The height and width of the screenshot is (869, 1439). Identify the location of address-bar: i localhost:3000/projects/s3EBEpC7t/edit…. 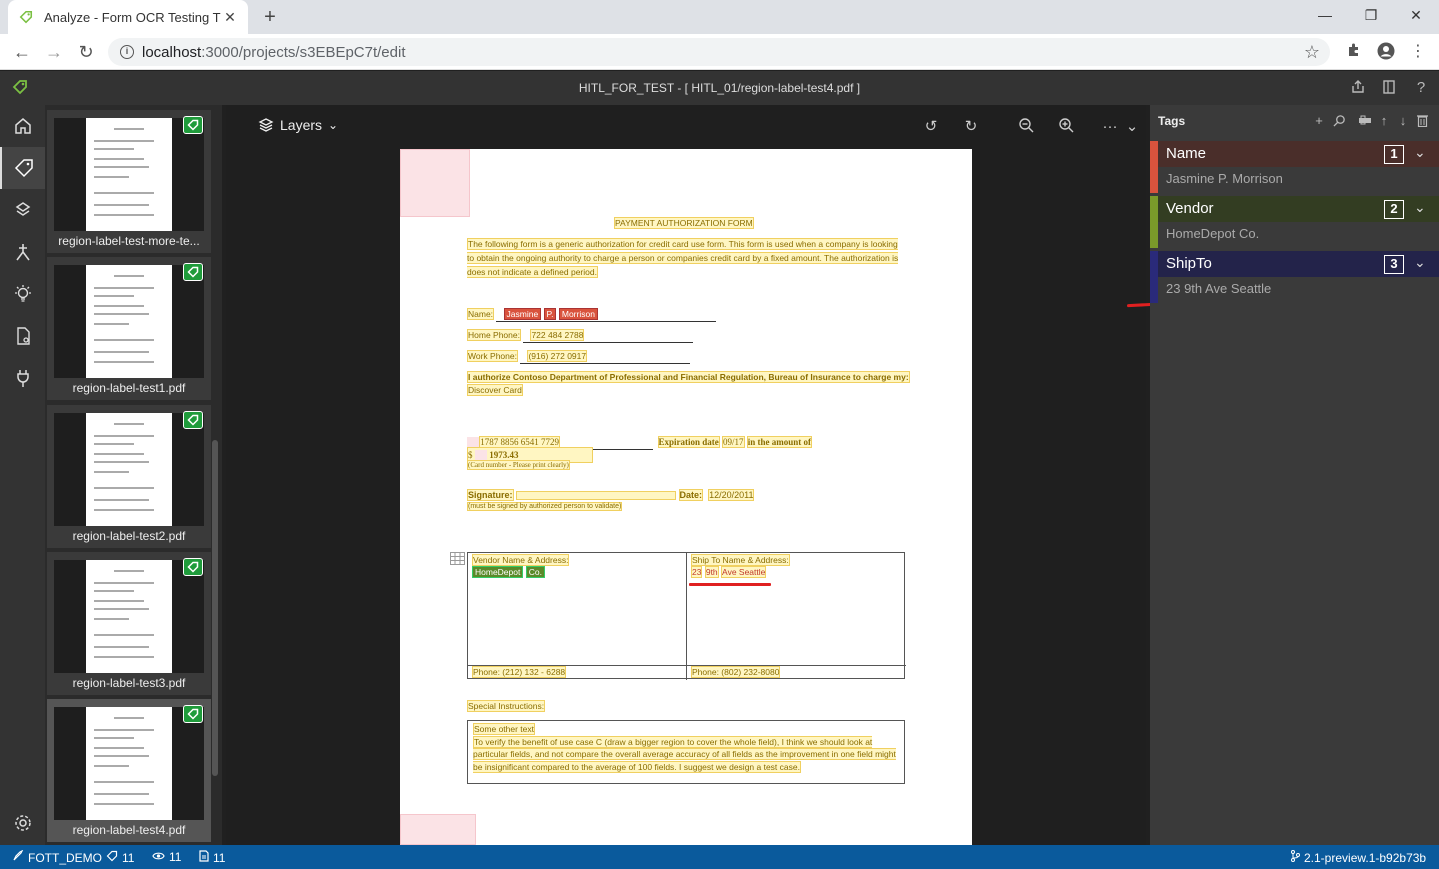
(719, 52).